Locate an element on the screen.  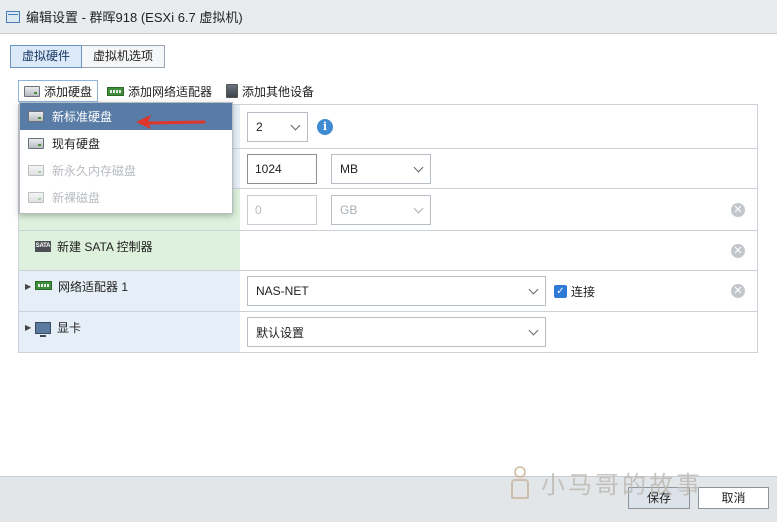
menu-item-existing-disk: 现有硬盘 is located at coordinates (126, 143).